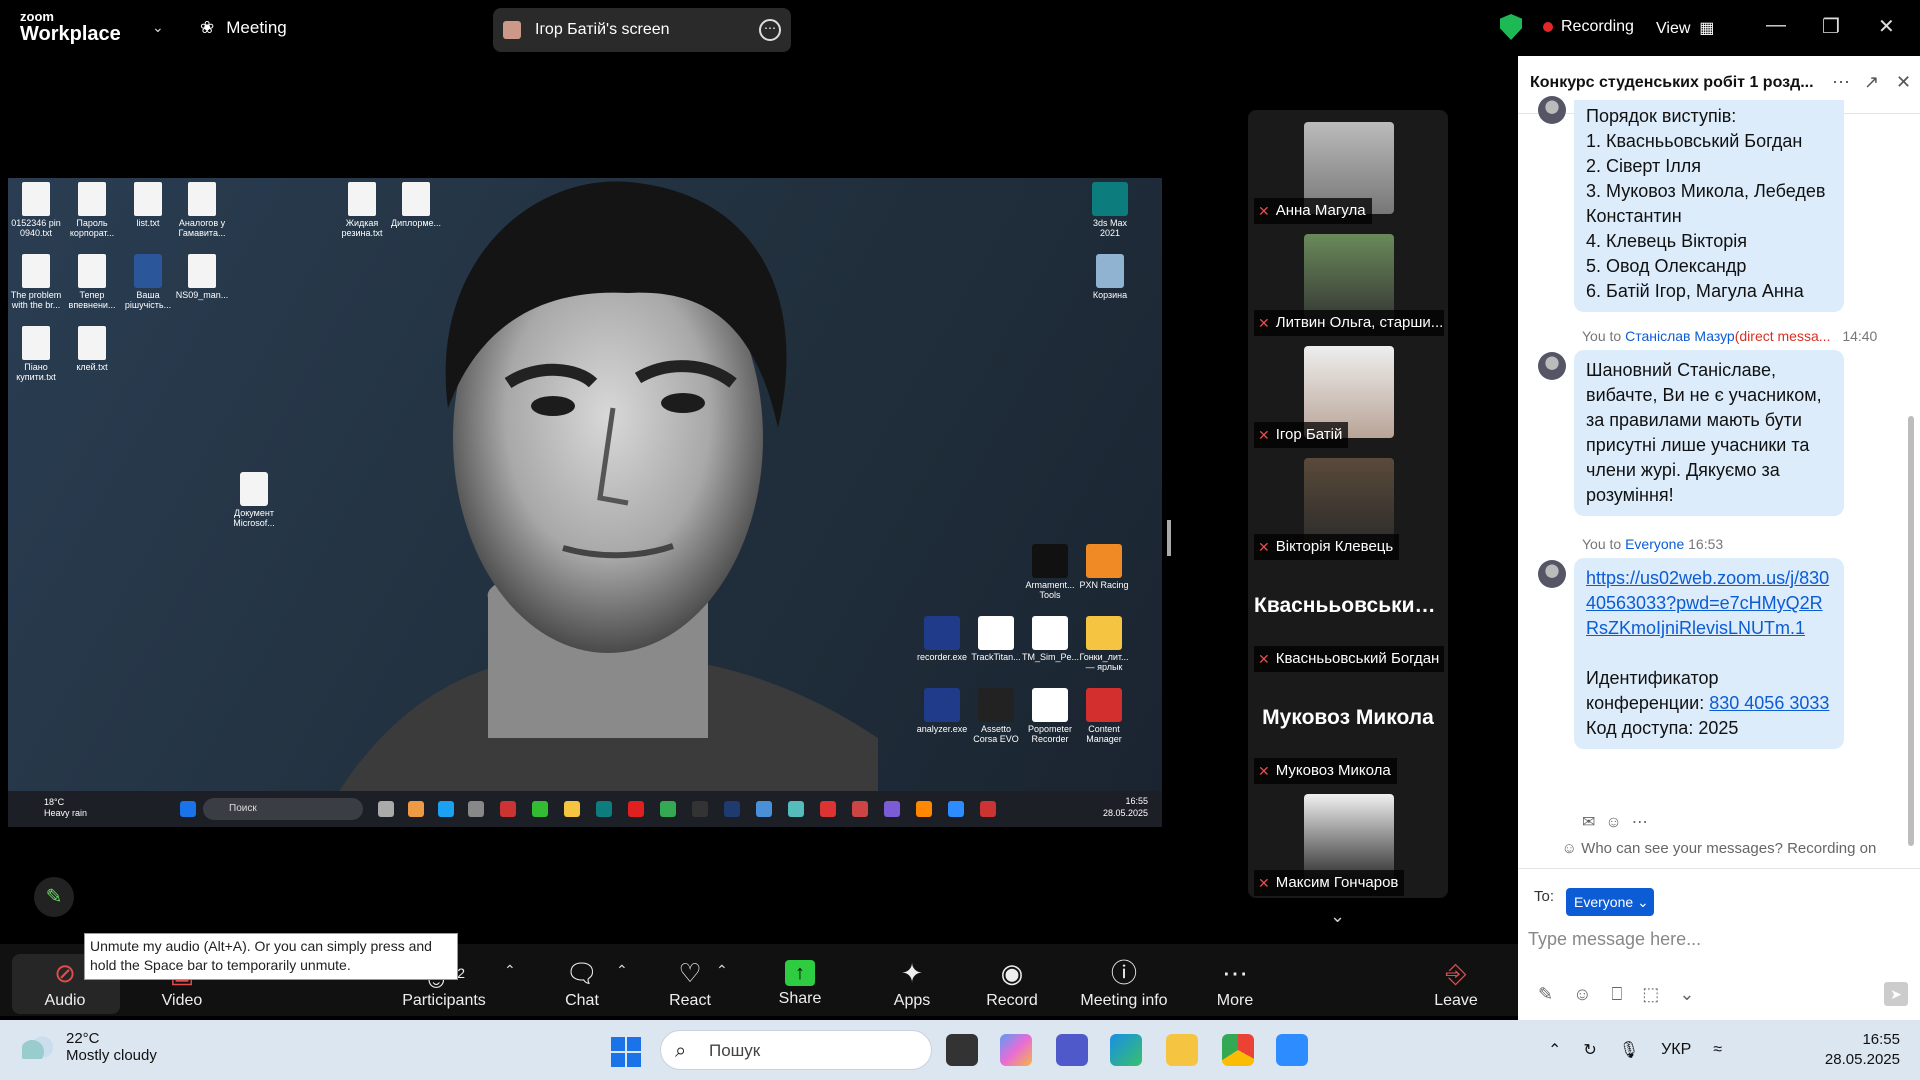  Describe the element at coordinates (148, 205) in the screenshot. I see `desktop-icon: list.txt` at that location.